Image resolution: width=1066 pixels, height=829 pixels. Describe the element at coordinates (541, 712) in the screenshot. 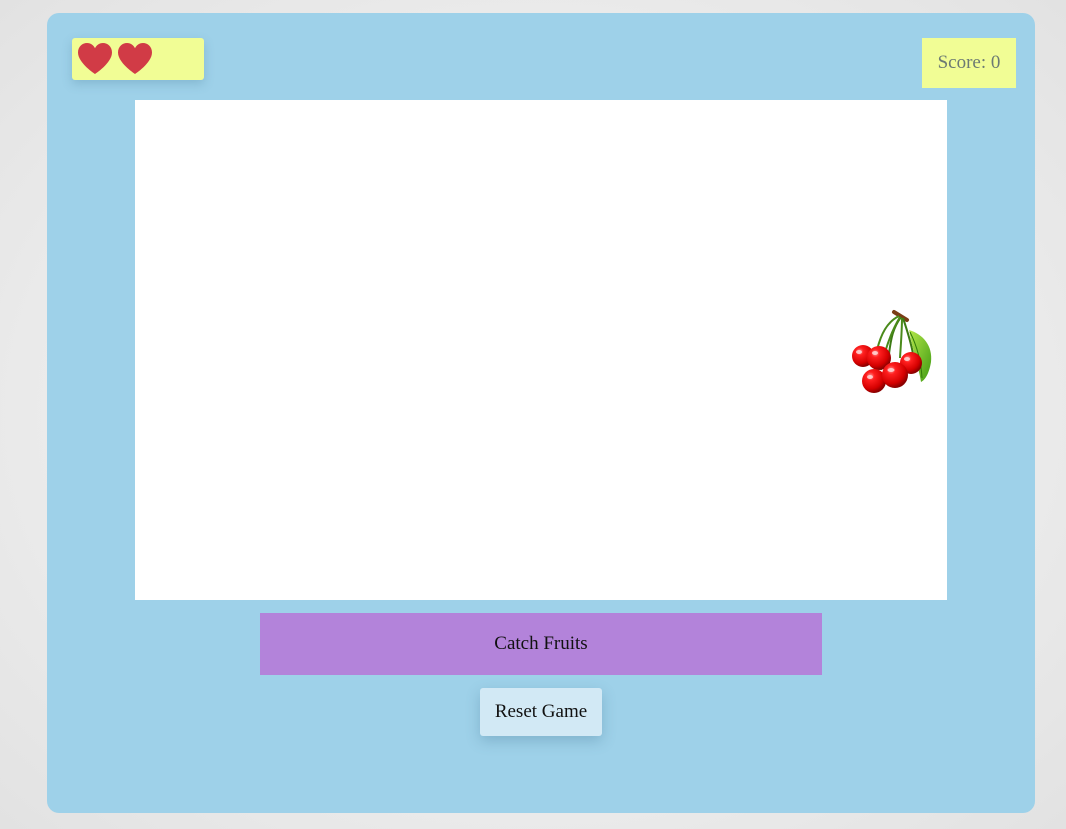

I see `reset-game-button: Reset Game` at that location.